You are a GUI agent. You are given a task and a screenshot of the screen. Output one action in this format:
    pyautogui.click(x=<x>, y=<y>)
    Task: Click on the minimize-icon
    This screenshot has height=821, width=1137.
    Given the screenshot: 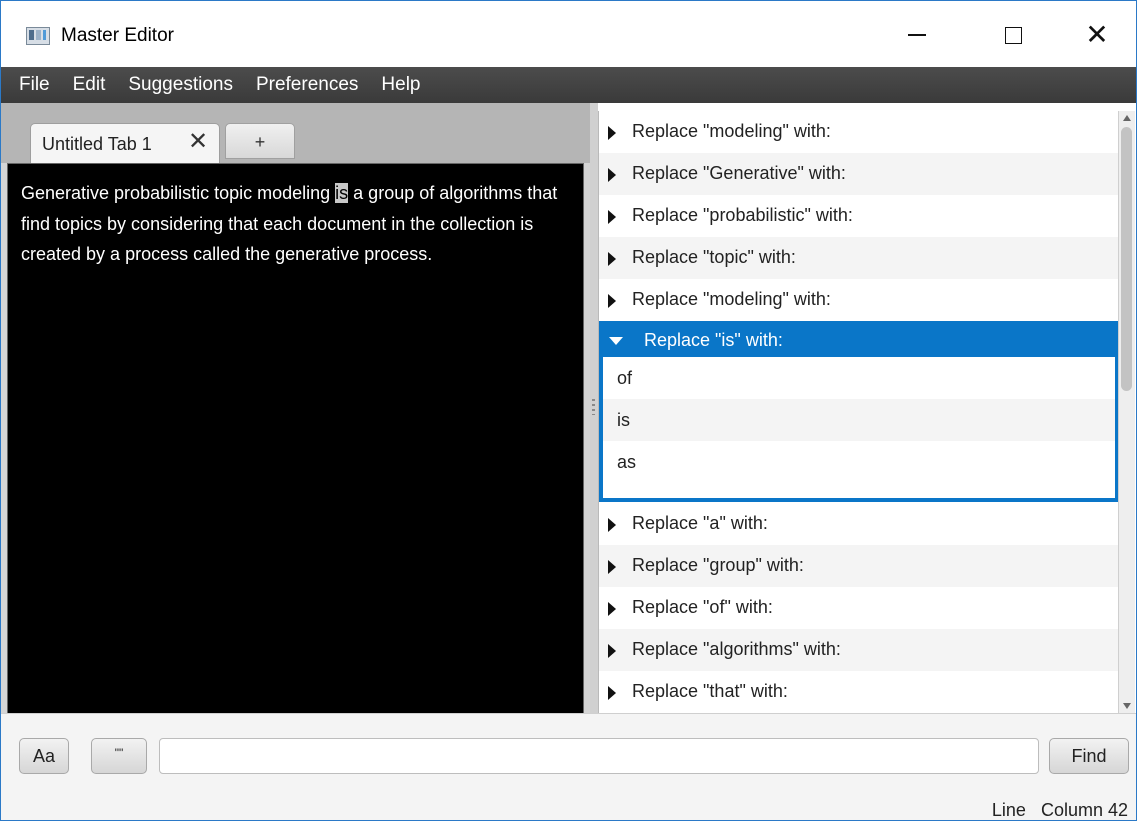 What is the action you would take?
    pyautogui.click(x=917, y=35)
    